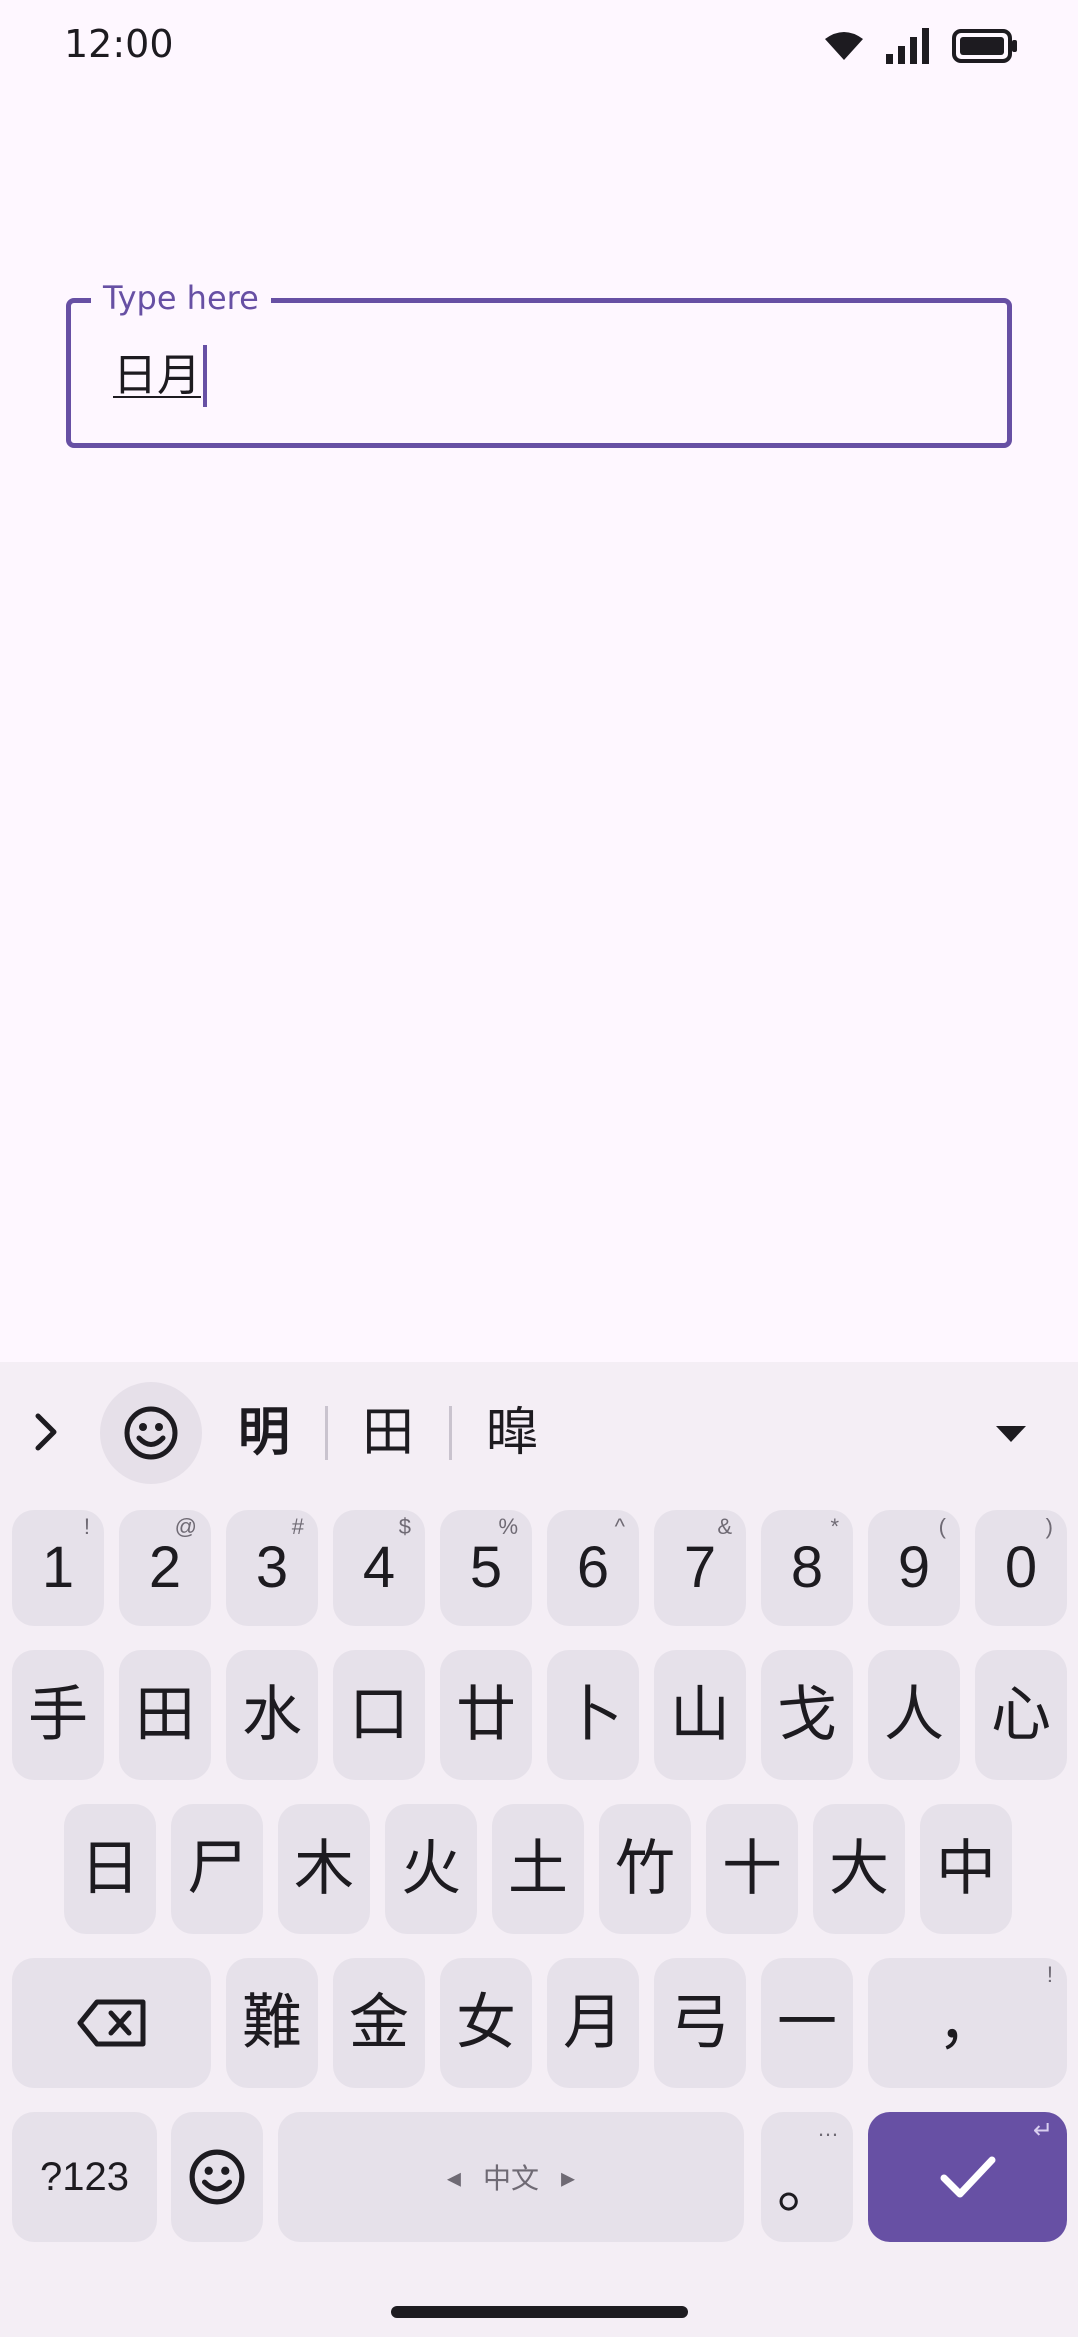 Image resolution: width=1078 pixels, height=2337 pixels. Describe the element at coordinates (379, 1568) in the screenshot. I see `key-4: 4 $` at that location.